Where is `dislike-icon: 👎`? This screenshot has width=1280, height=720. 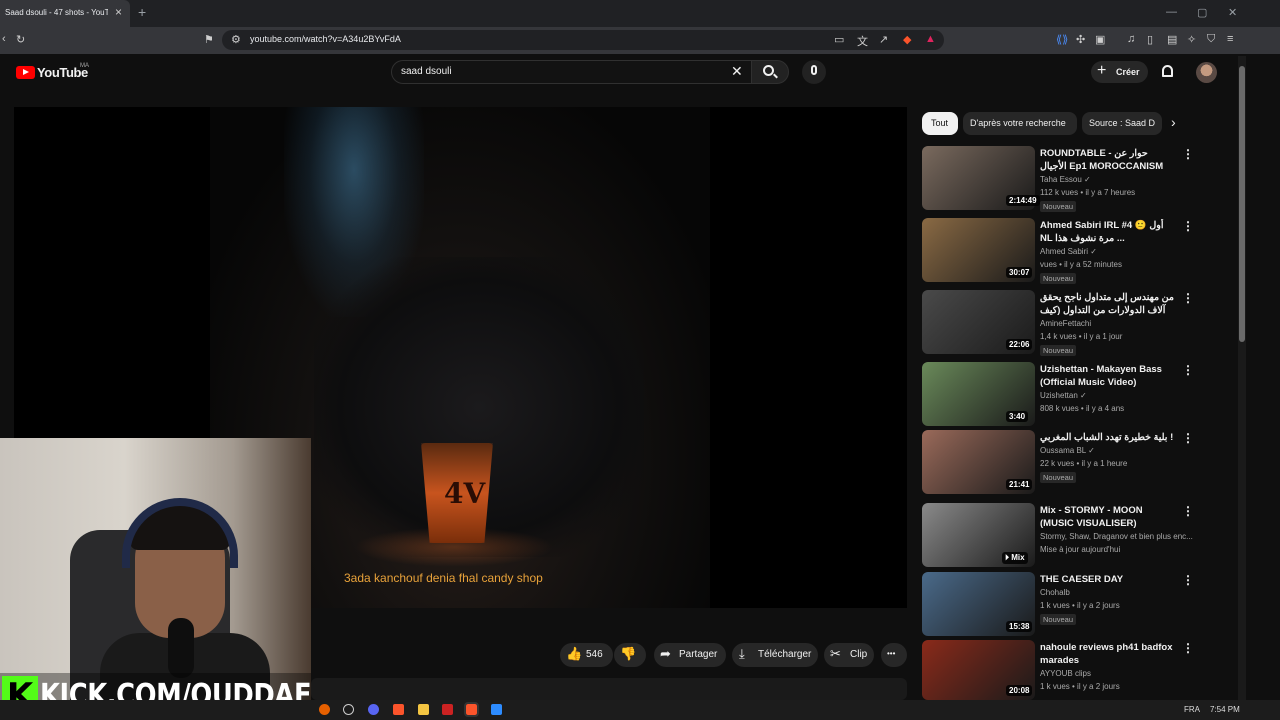
dislike-icon: 👎 is located at coordinates (628, 654).